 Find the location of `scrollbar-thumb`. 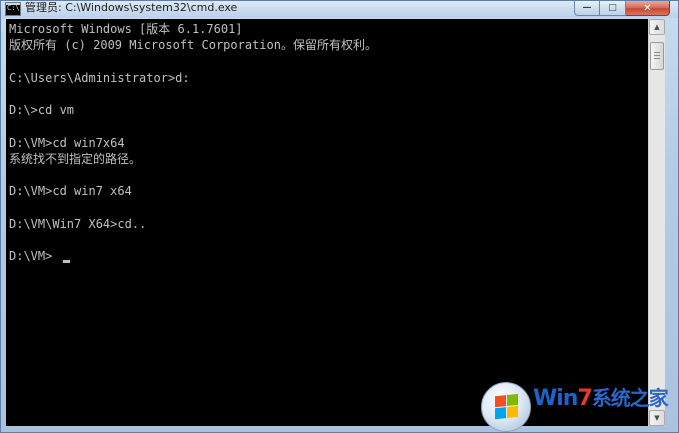

scrollbar-thumb is located at coordinates (657, 56).